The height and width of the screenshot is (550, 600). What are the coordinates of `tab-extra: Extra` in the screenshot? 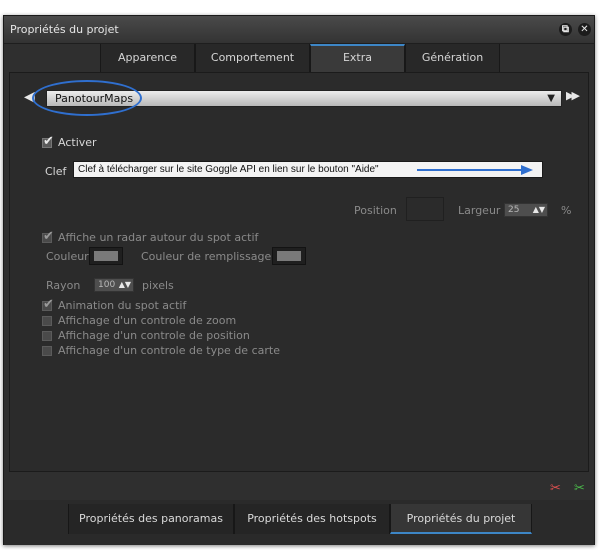 It's located at (357, 58).